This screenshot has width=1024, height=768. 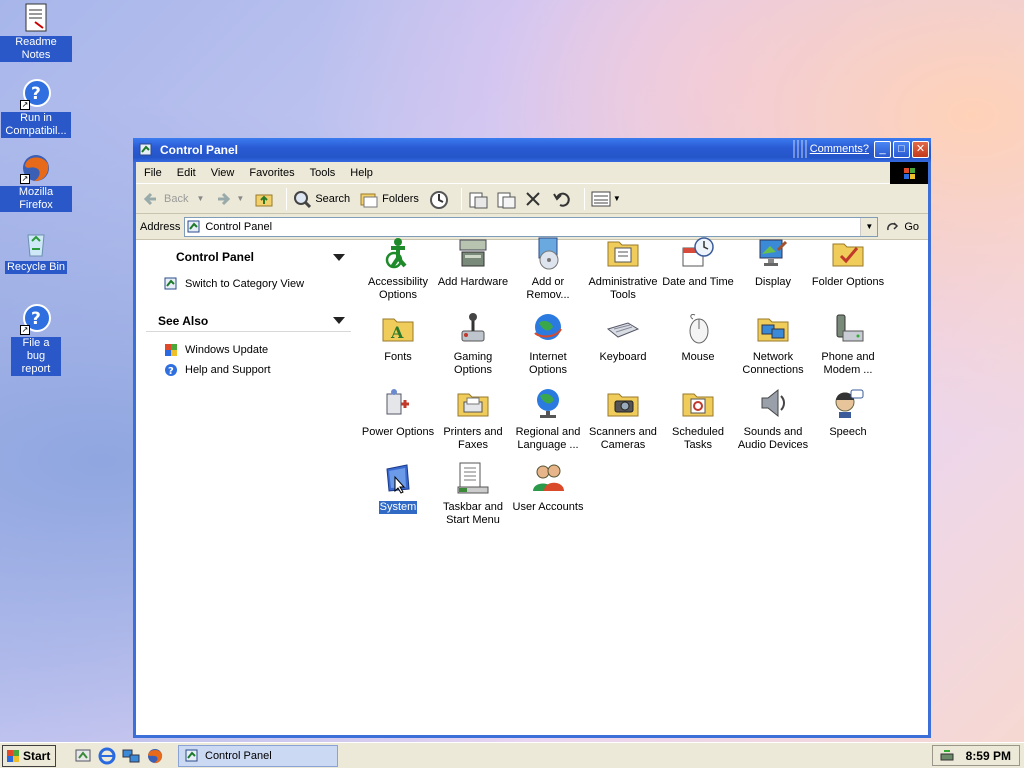 I want to click on search-button: Search, so click(x=321, y=199).